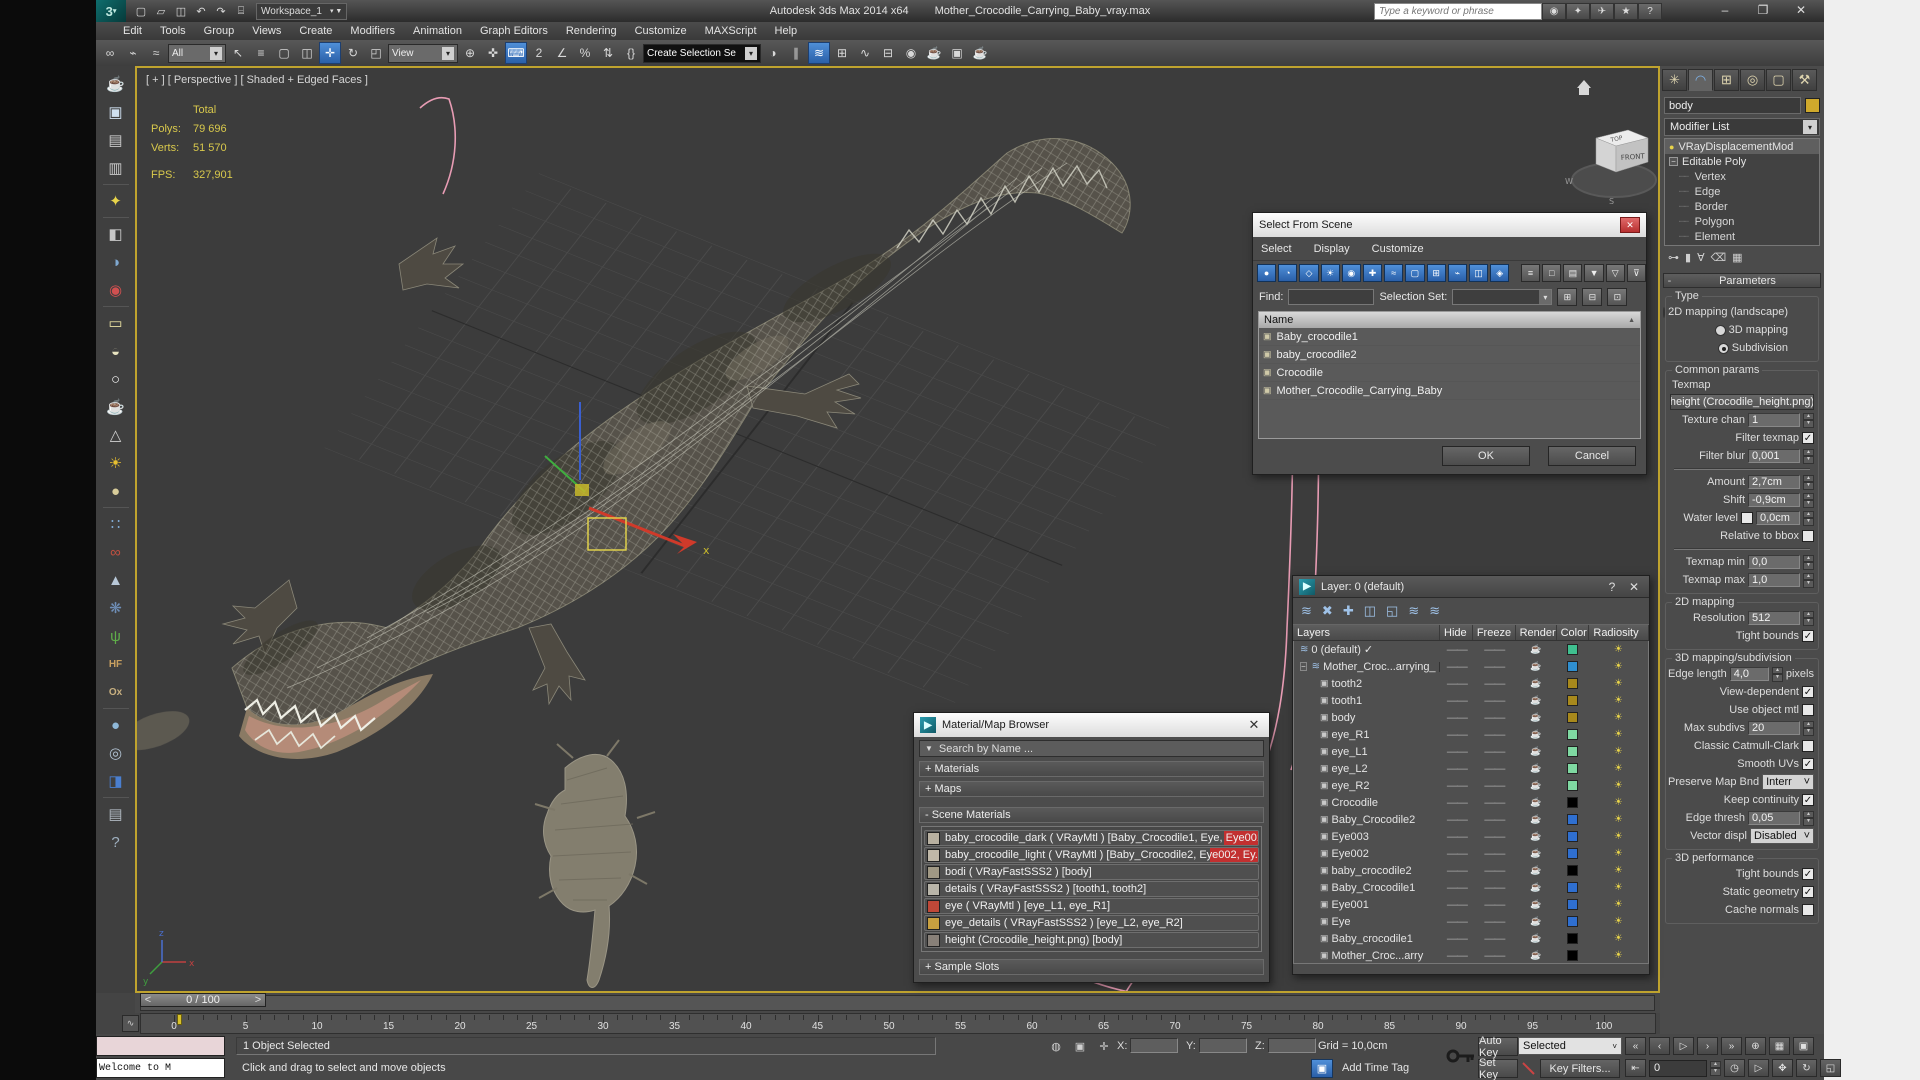 Image resolution: width=1920 pixels, height=1080 pixels. What do you see at coordinates (116, 262) in the screenshot?
I see `shaded-sphere-icon: ◑` at bounding box center [116, 262].